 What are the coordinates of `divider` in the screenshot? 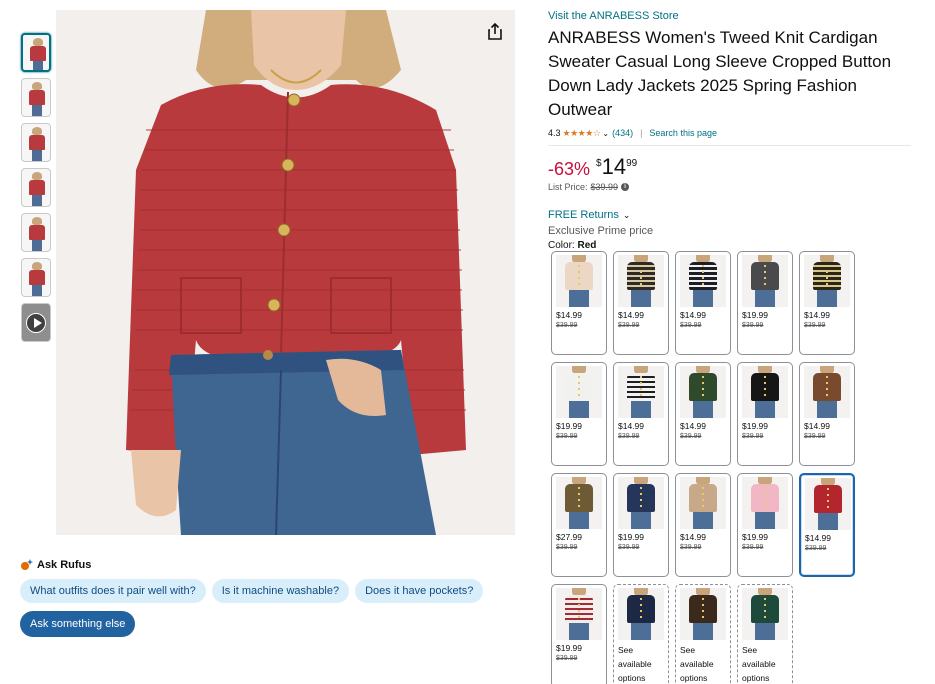 It's located at (729, 145).